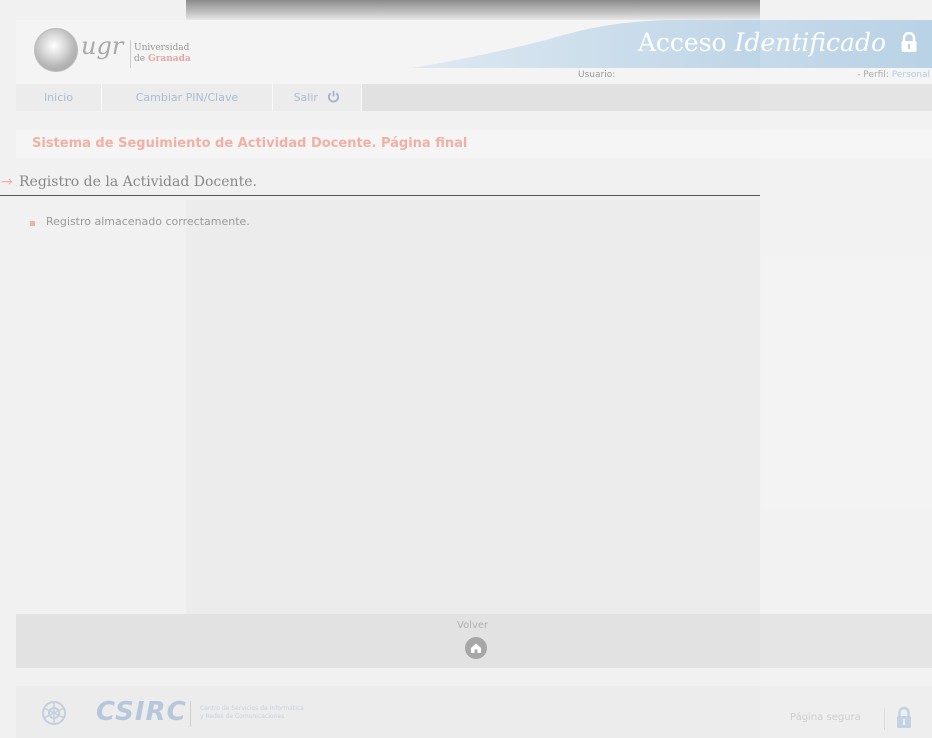  Describe the element at coordinates (32, 223) in the screenshot. I see `bullet-icon` at that location.